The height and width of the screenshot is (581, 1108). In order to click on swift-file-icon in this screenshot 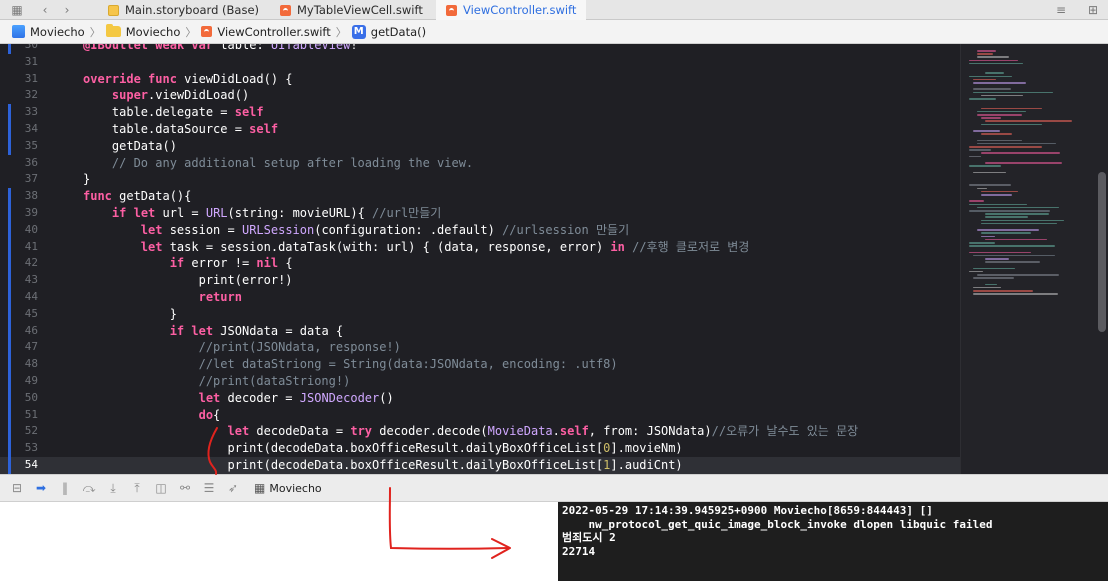, I will do `click(207, 31)`.